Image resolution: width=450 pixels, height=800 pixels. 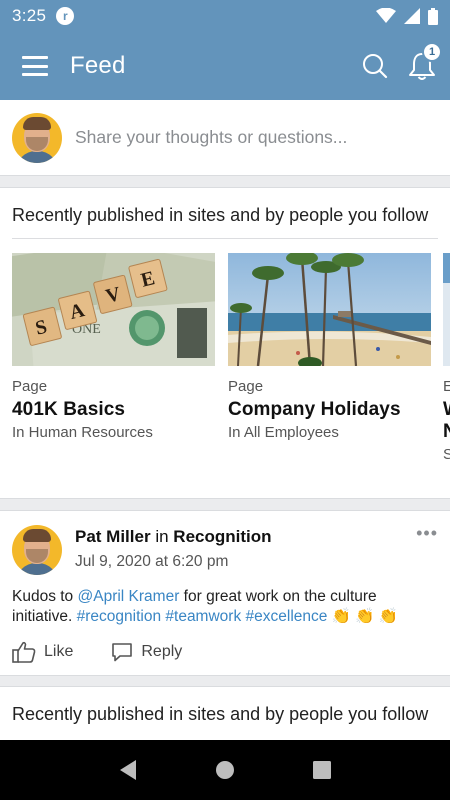 What do you see at coordinates (446, 386) in the screenshot?
I see `tile-type: E` at bounding box center [446, 386].